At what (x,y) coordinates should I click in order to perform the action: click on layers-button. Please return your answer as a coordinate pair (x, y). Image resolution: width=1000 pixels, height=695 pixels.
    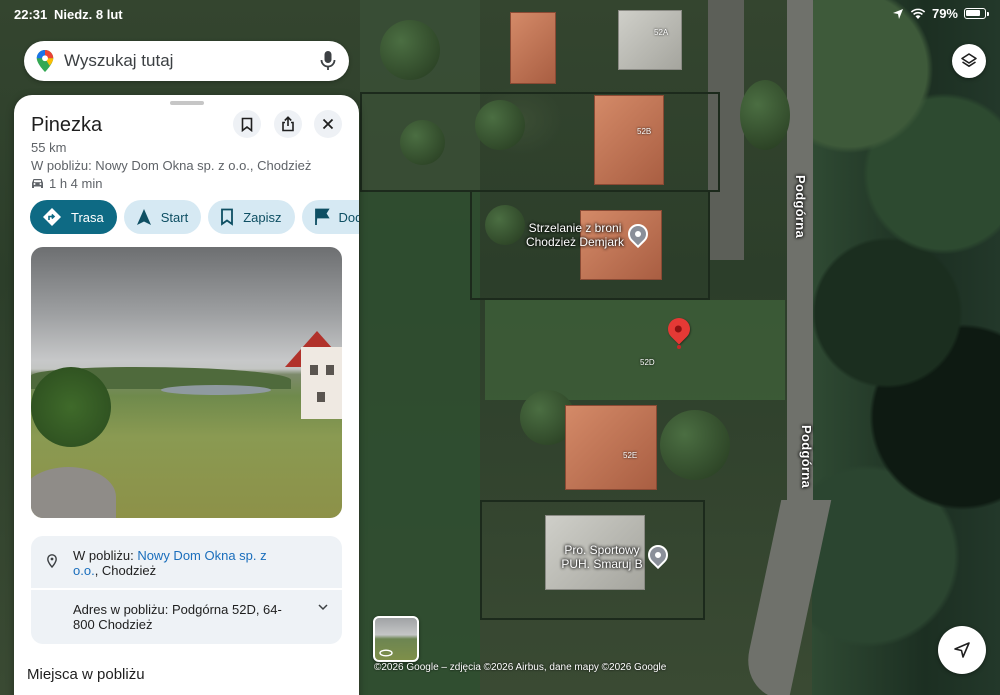
    Looking at the image, I should click on (969, 61).